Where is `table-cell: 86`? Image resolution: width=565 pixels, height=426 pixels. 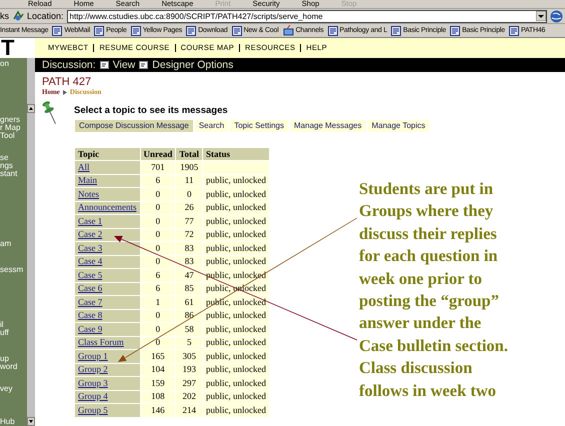
table-cell: 86 is located at coordinates (189, 316).